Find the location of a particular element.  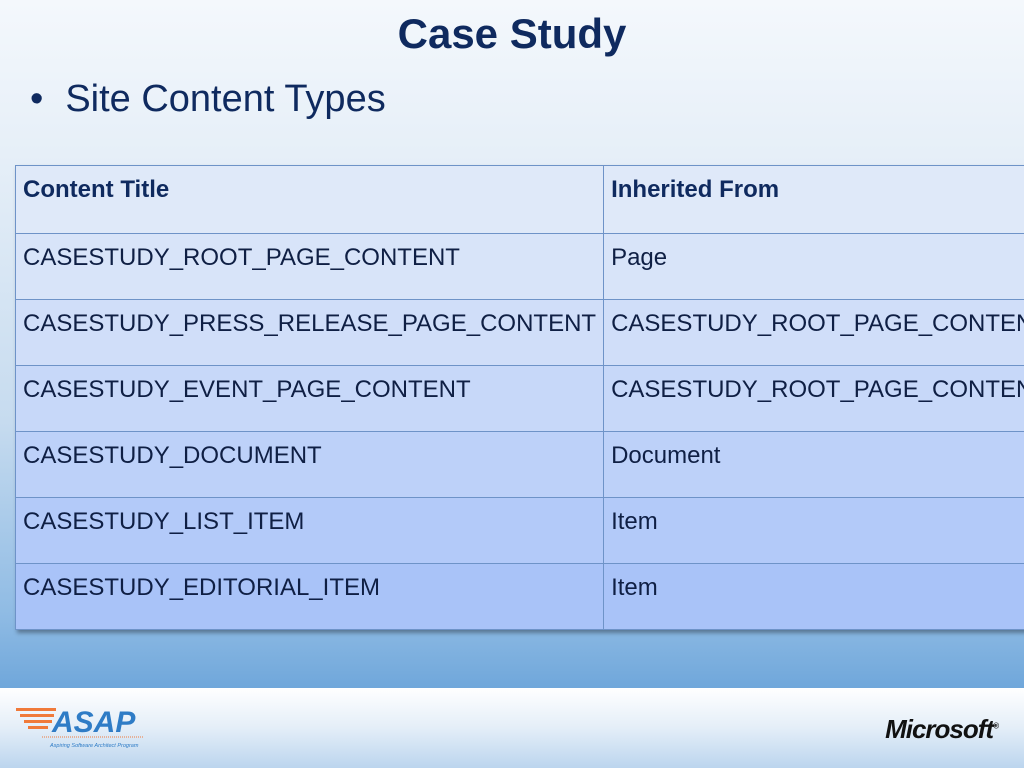

table-row: CASESTUDY_DOCUMENT Document is located at coordinates (519, 464).